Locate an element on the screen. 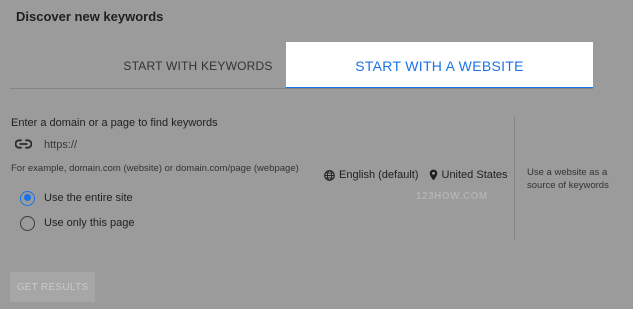  locale-settings: English (default) United States is located at coordinates (416, 175).